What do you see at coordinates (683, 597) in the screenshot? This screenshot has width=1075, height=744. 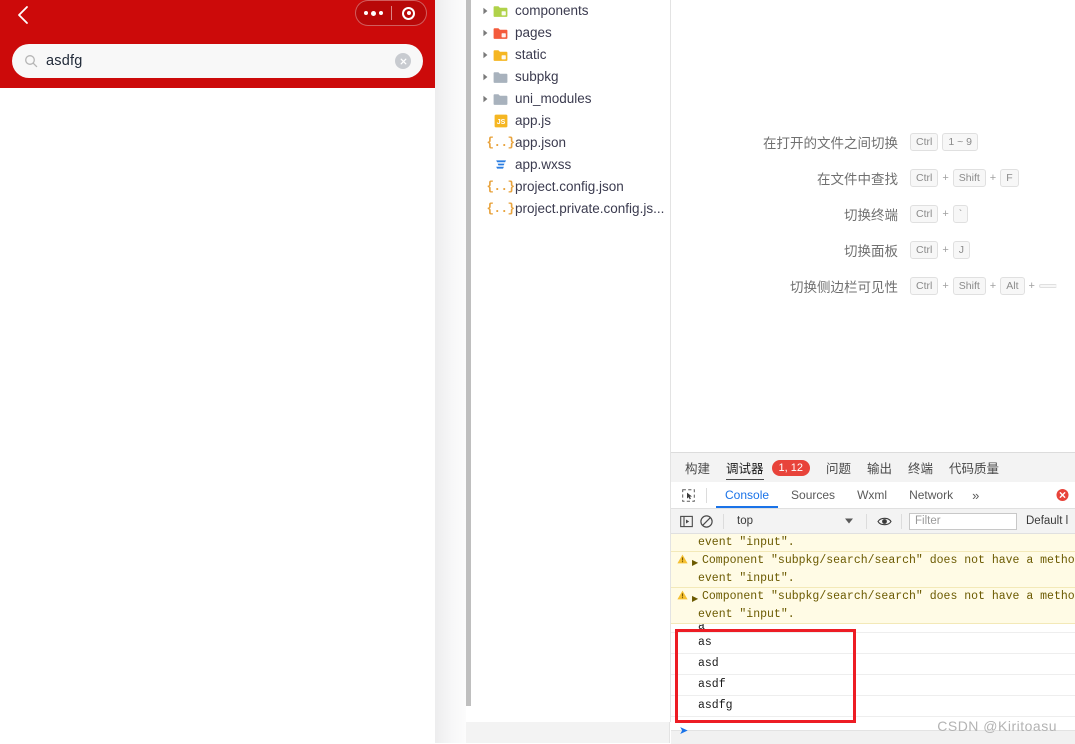 I see `warning-triangle-icon` at bounding box center [683, 597].